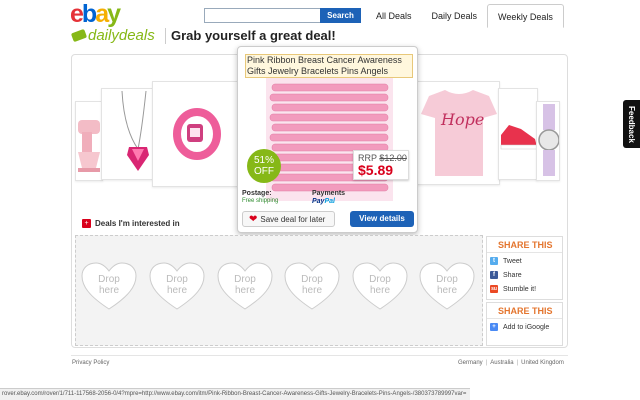 Image resolution: width=640 pixels, height=400 pixels. What do you see at coordinates (340, 15) in the screenshot?
I see `search-button: Search` at bounding box center [340, 15].